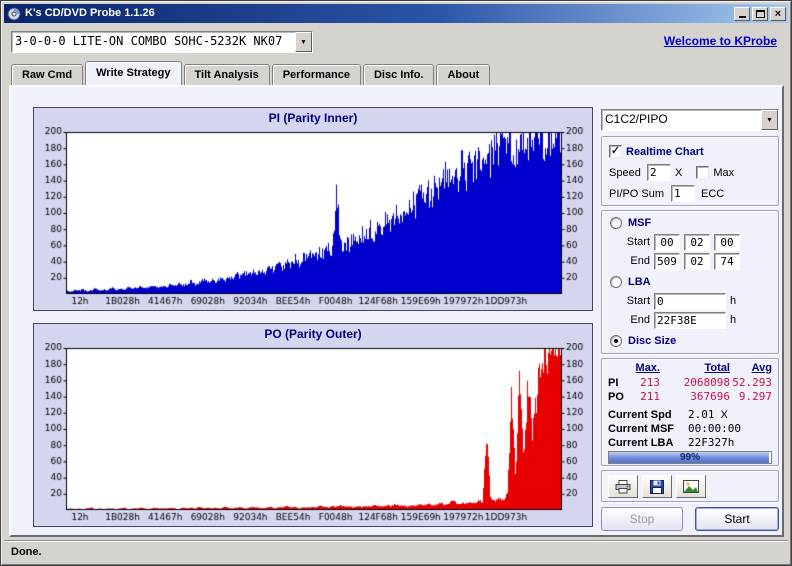 This screenshot has width=792, height=566. I want to click on mode-select-dropdown-button: ▼, so click(769, 120).